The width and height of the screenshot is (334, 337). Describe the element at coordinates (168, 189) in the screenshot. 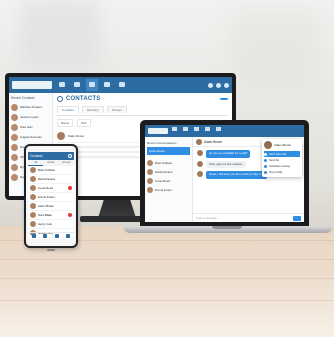

I see `conversation-item: Emma Foster` at that location.